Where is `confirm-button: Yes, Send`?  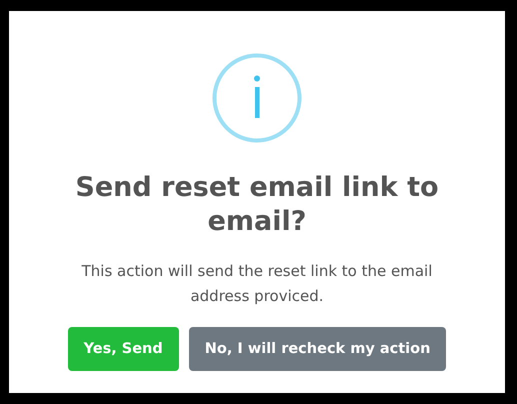
confirm-button: Yes, Send is located at coordinates (123, 349).